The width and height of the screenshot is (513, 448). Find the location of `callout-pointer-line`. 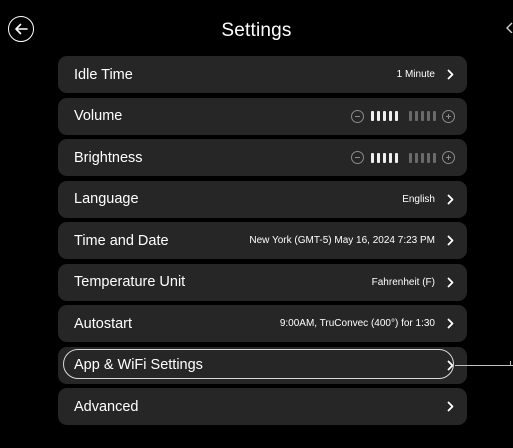

callout-pointer-line is located at coordinates (484, 366).